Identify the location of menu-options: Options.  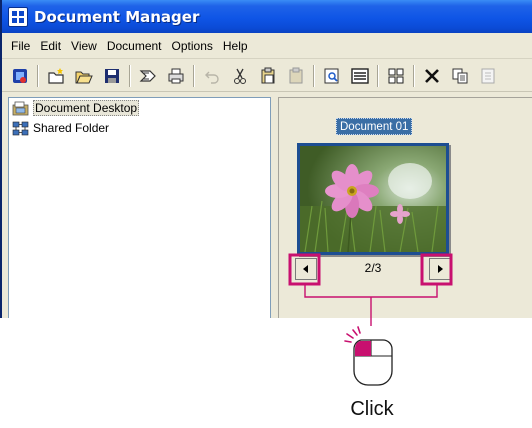
(192, 46).